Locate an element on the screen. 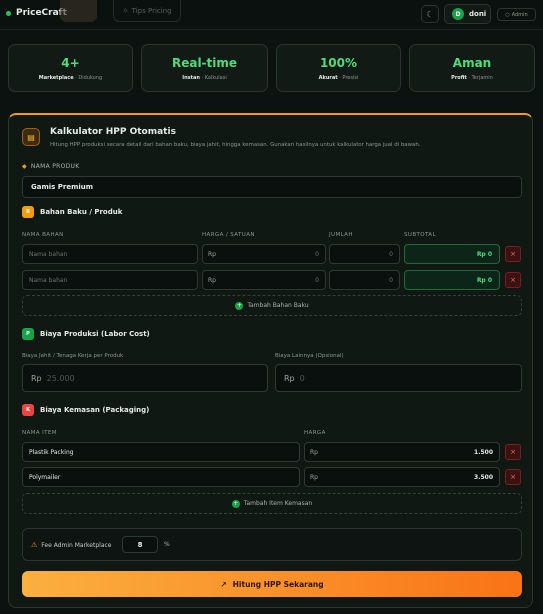 The height and width of the screenshot is (614, 543). admin-button: ○ Admin is located at coordinates (516, 14).